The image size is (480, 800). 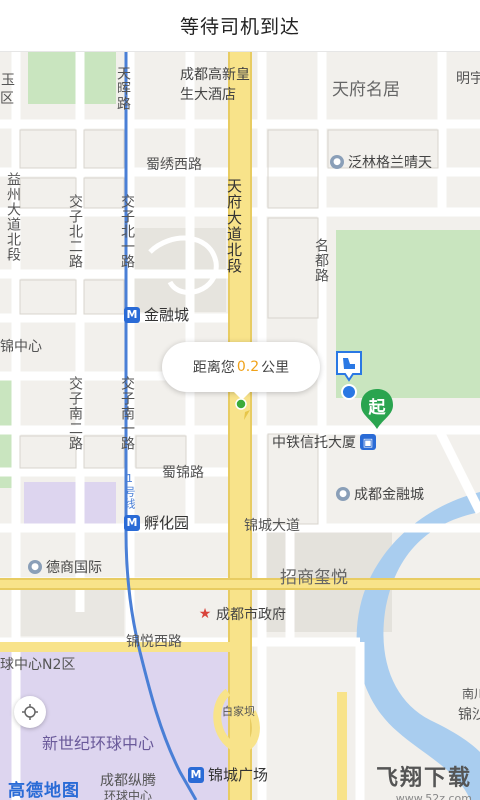 I want to click on road-label-shuxiu-west: 蜀绣西路, so click(x=174, y=165).